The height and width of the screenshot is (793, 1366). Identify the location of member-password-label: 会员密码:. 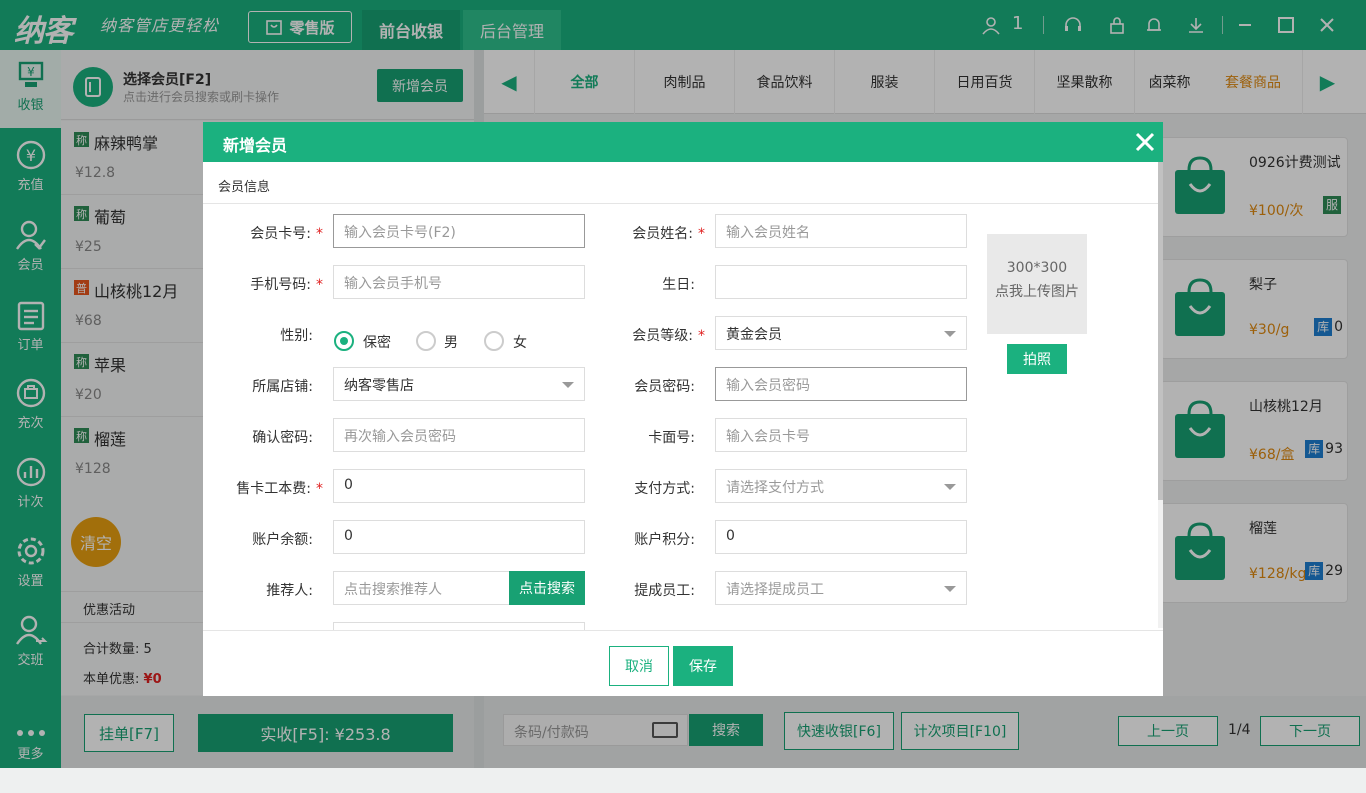
(664, 387).